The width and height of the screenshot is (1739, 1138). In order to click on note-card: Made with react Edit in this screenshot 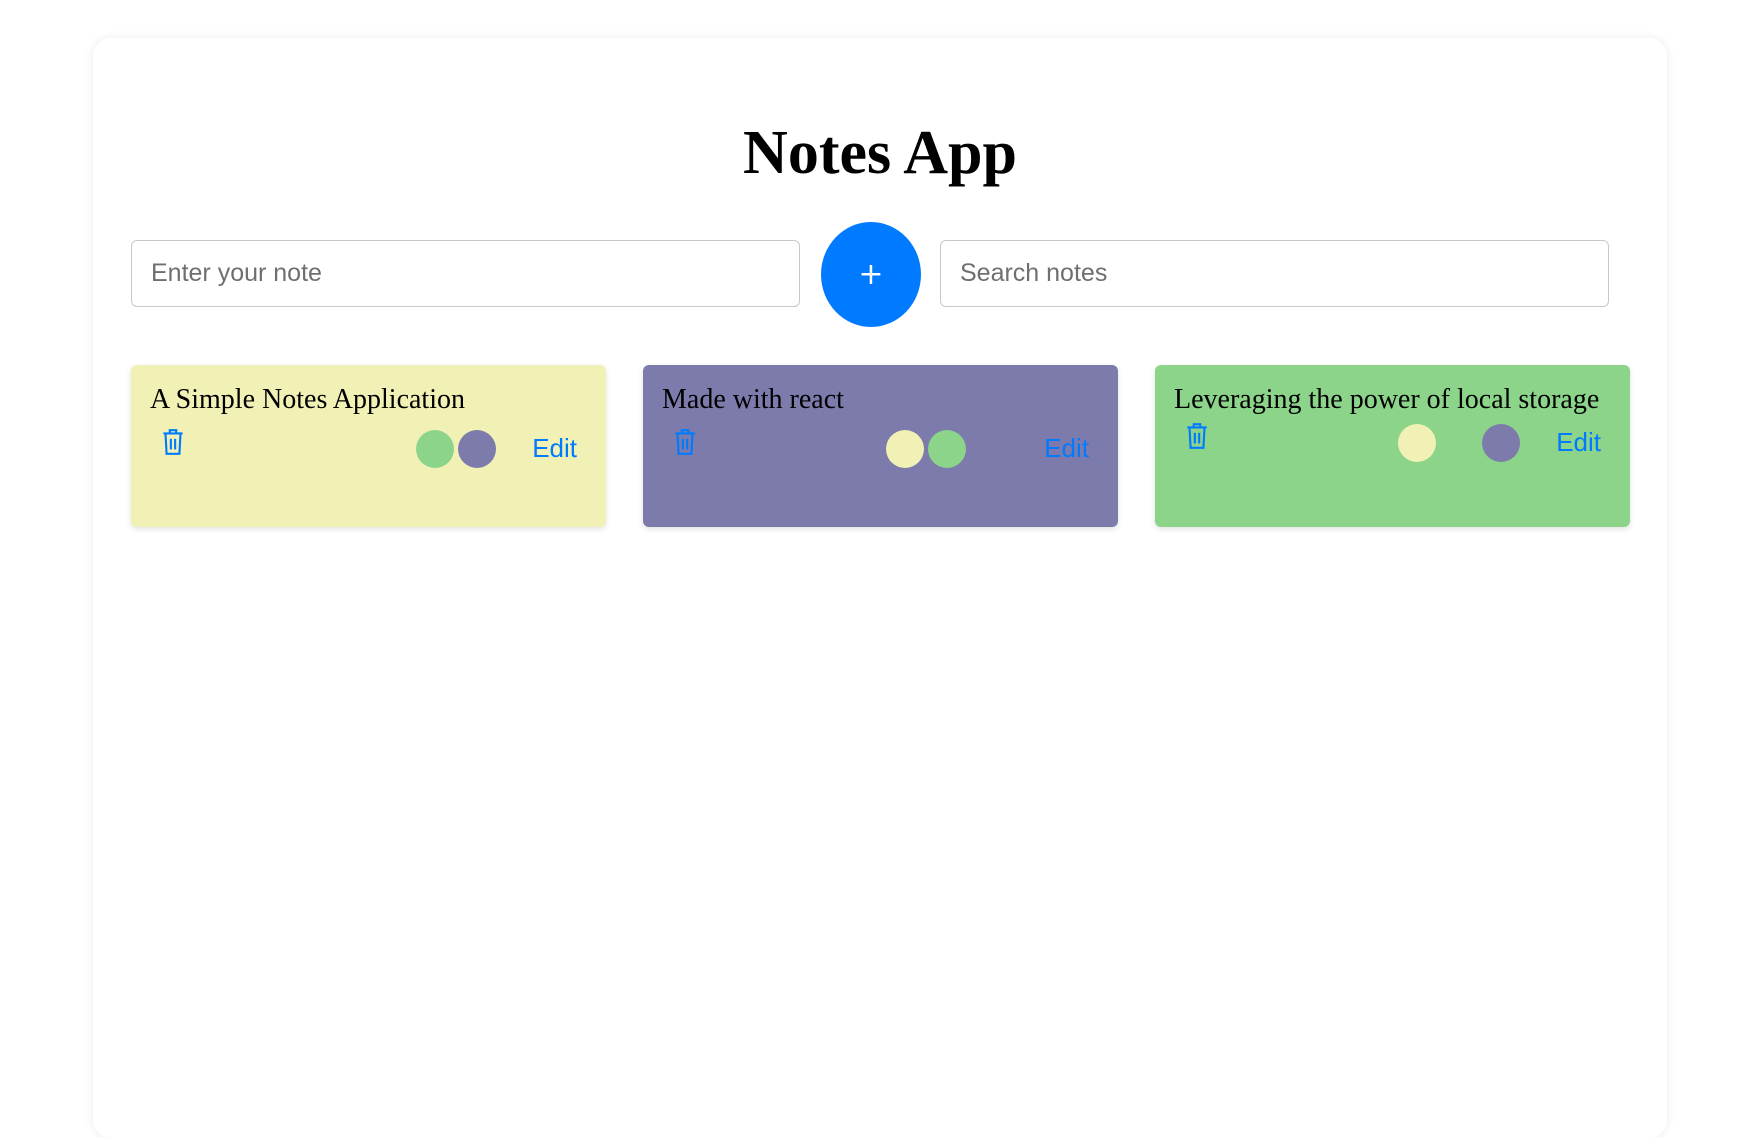, I will do `click(880, 446)`.